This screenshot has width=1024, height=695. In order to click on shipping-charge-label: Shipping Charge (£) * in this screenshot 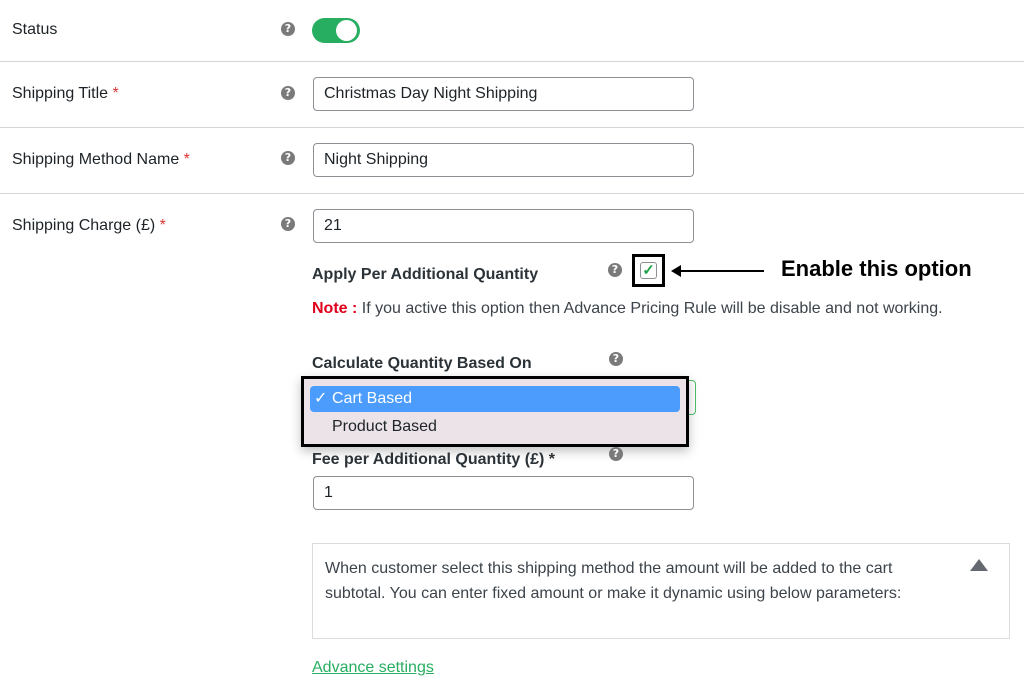, I will do `click(89, 226)`.